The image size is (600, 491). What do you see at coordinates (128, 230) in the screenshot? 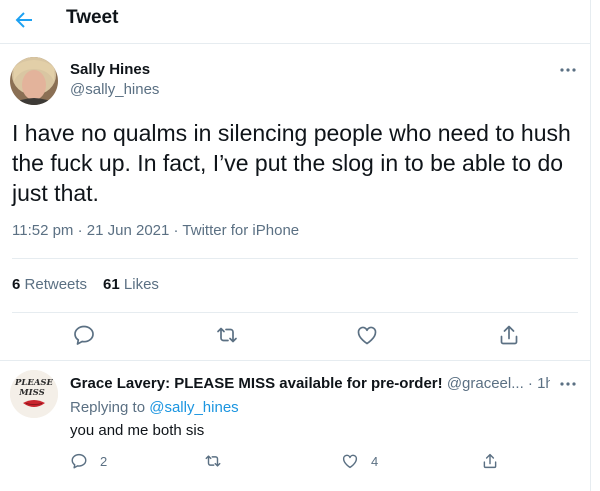
I see `tweet-date: 21 Jun 2021` at bounding box center [128, 230].